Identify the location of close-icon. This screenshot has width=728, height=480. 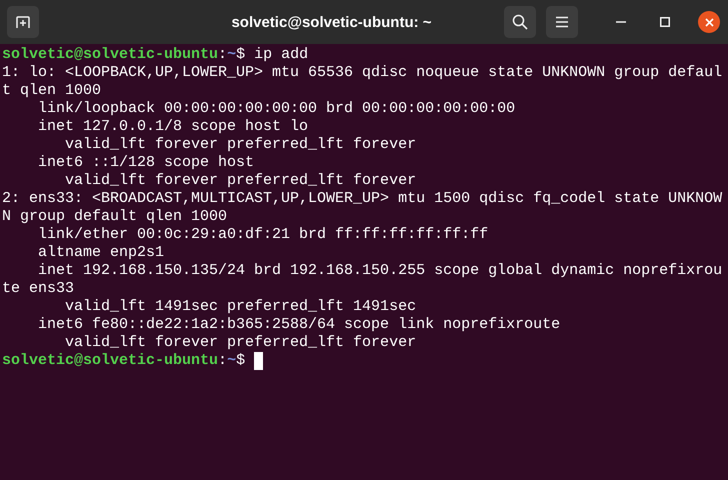
(709, 22).